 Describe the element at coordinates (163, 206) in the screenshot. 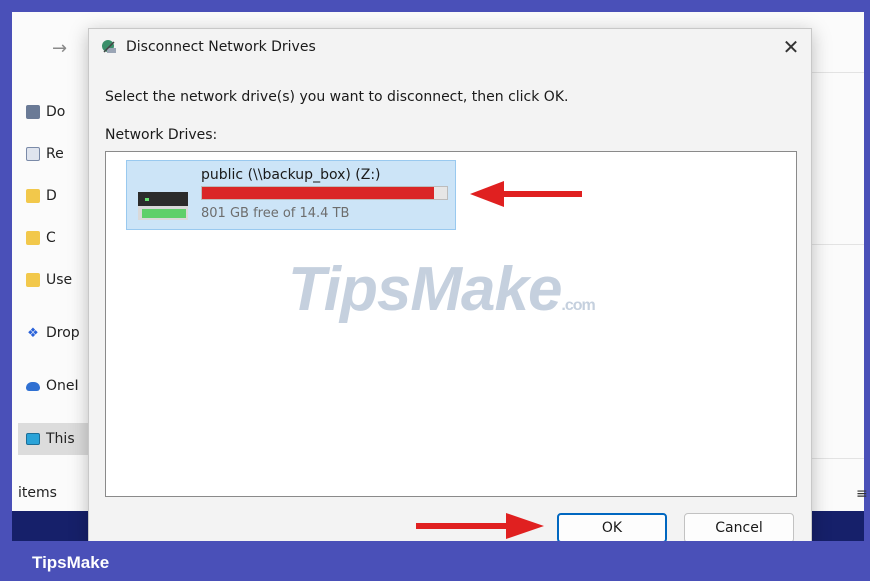

I see `drive-icon` at that location.